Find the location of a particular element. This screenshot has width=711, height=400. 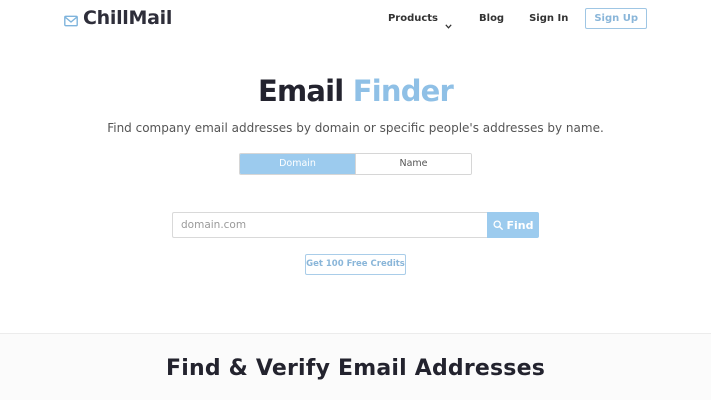

search-bar: Find is located at coordinates (355, 225).